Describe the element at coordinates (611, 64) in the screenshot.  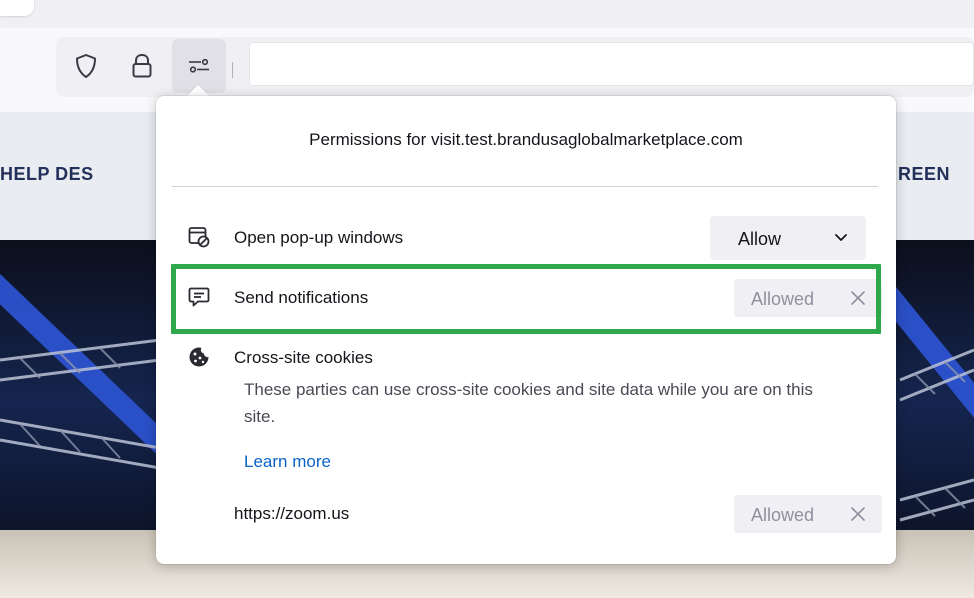
I see `url-input` at that location.